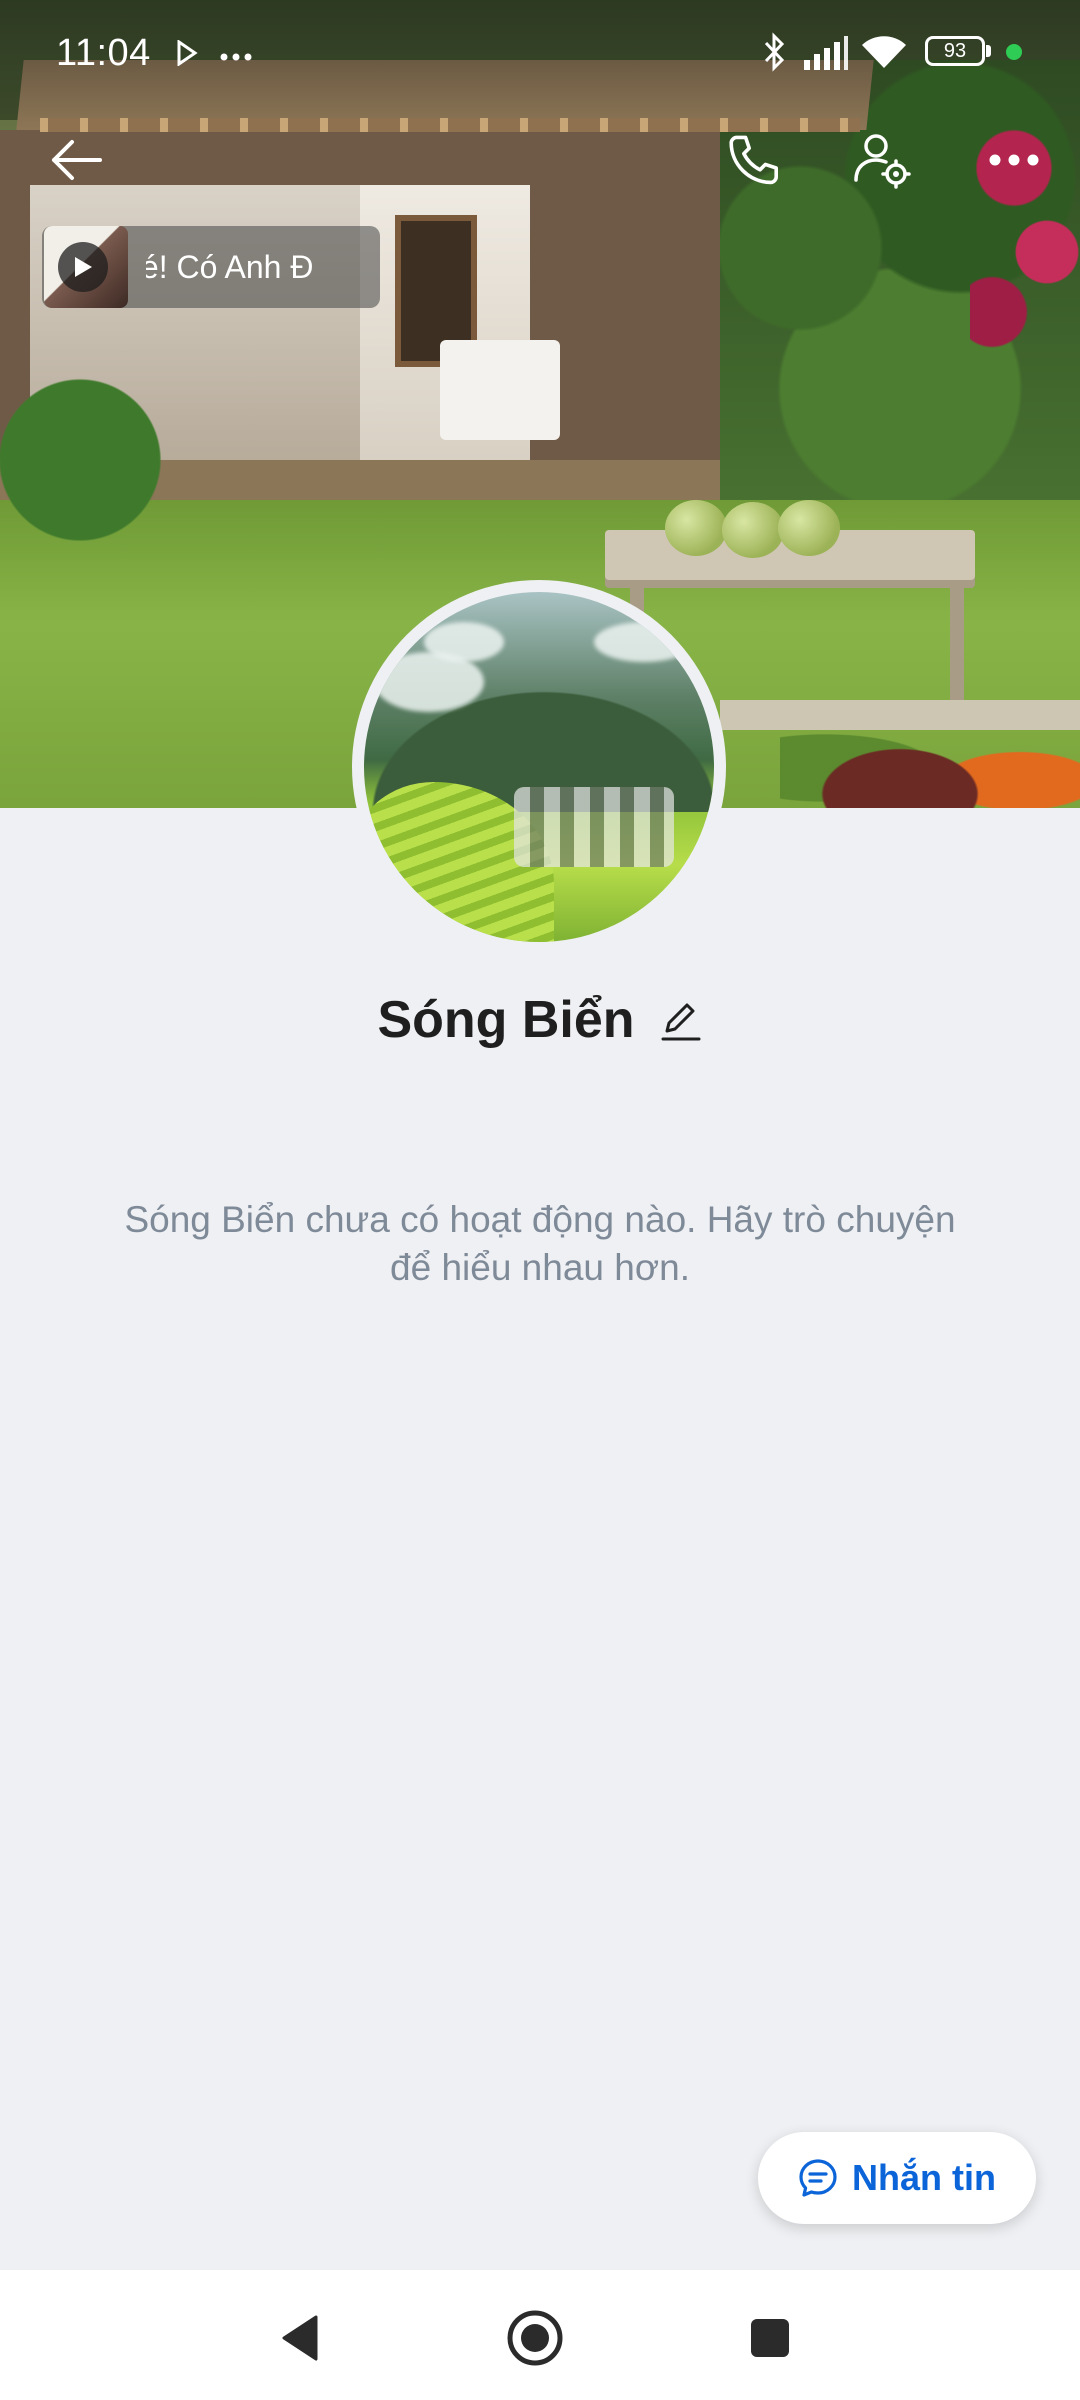 Image resolution: width=1080 pixels, height=2400 pixels. Describe the element at coordinates (103, 53) in the screenshot. I see `status-time: 11:04` at that location.